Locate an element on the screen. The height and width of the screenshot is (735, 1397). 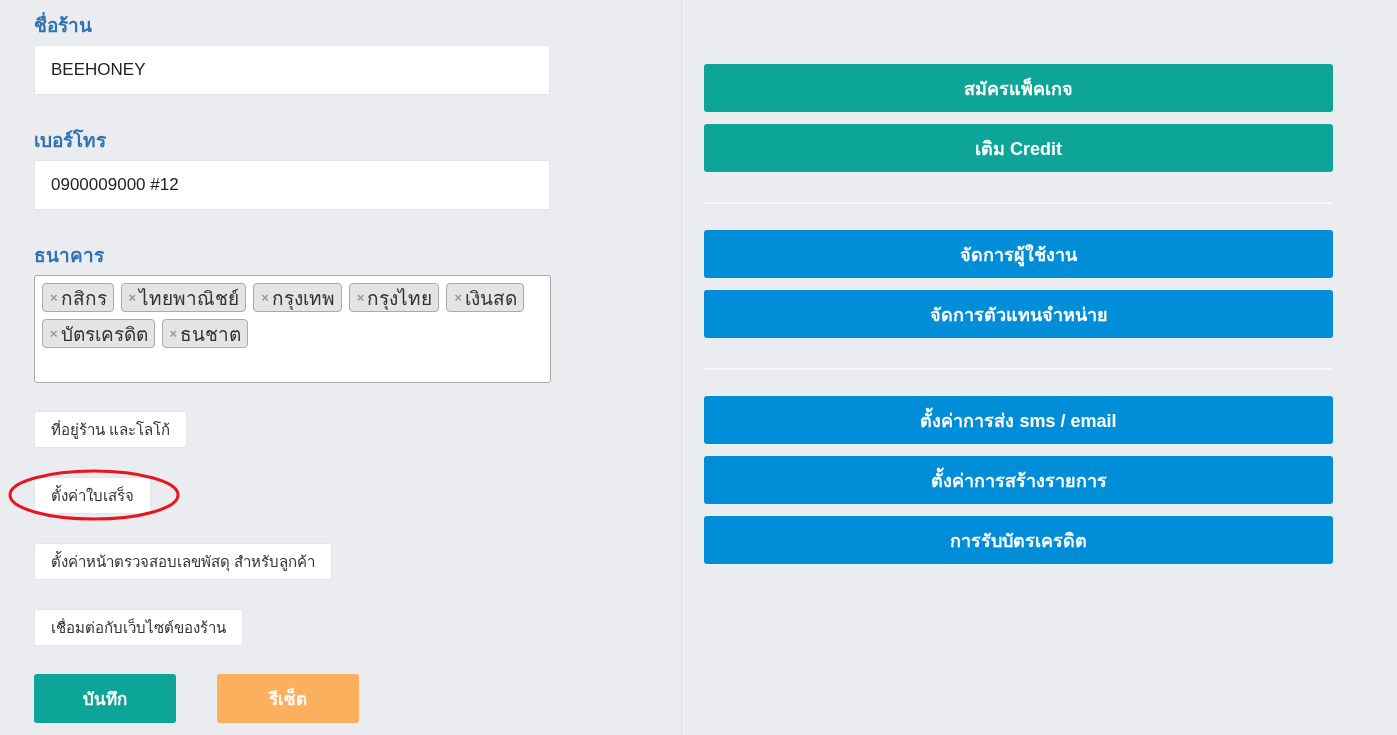
settings-button: ตั้งค่าใบเสร็จ is located at coordinates (92, 495).